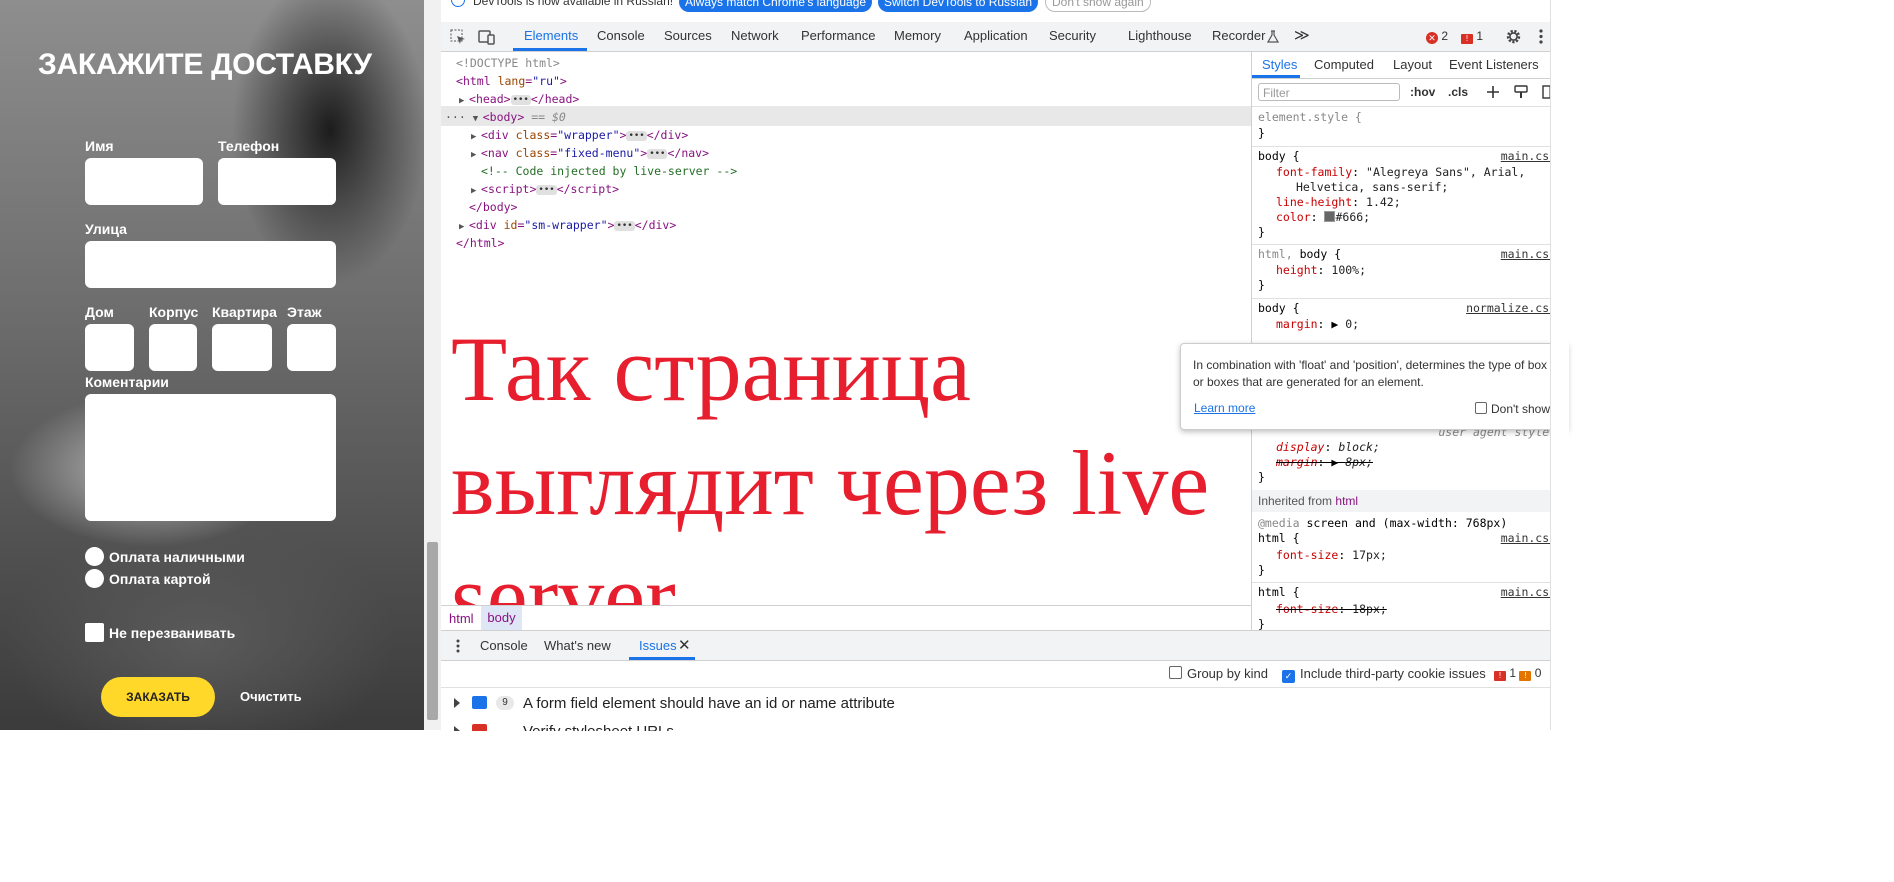  I want to click on rule6-decl1: font-size: 18px;, so click(1331, 609).